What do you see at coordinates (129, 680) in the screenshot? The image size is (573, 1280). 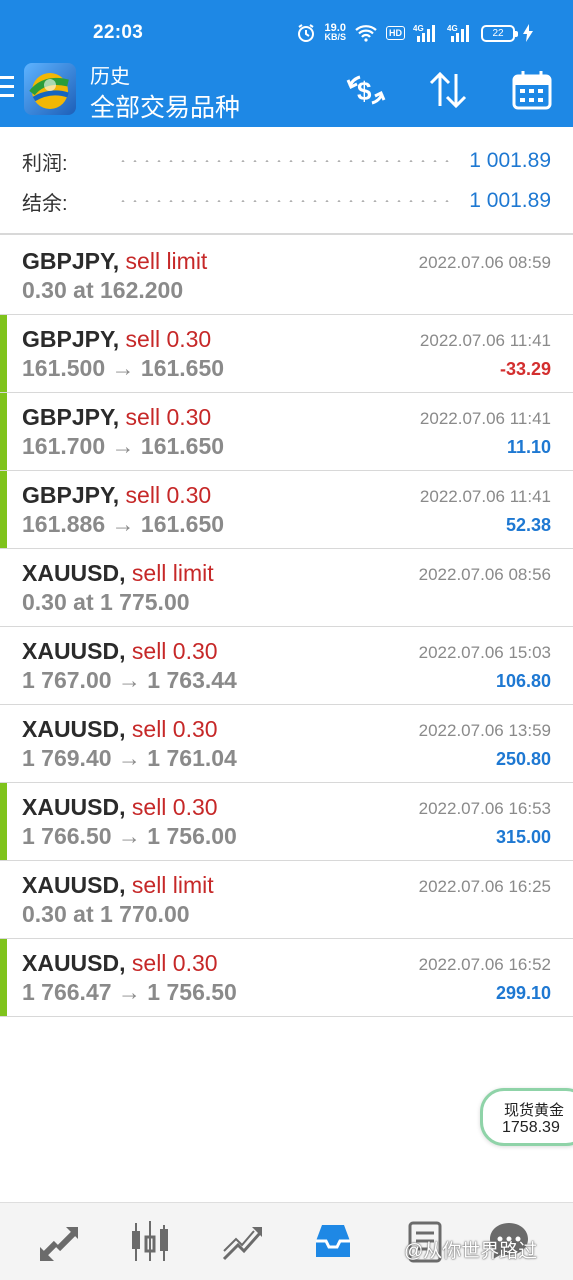 I see `trade-prices: 1 767.00 → 1 763.44` at bounding box center [129, 680].